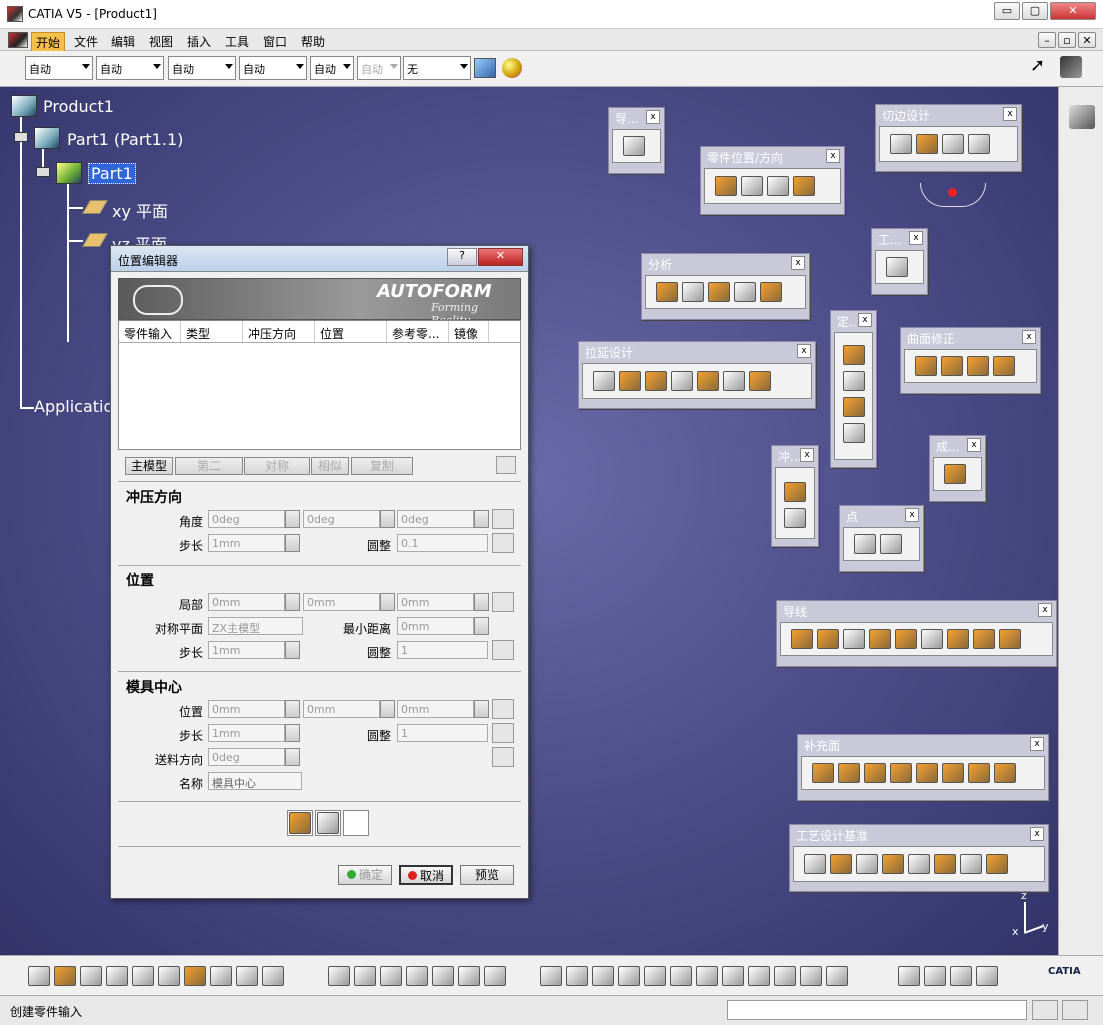 This screenshot has width=1103, height=1025. Describe the element at coordinates (125, 139) in the screenshot. I see `tree-part-instance: Part1 (Part1.1)` at that location.